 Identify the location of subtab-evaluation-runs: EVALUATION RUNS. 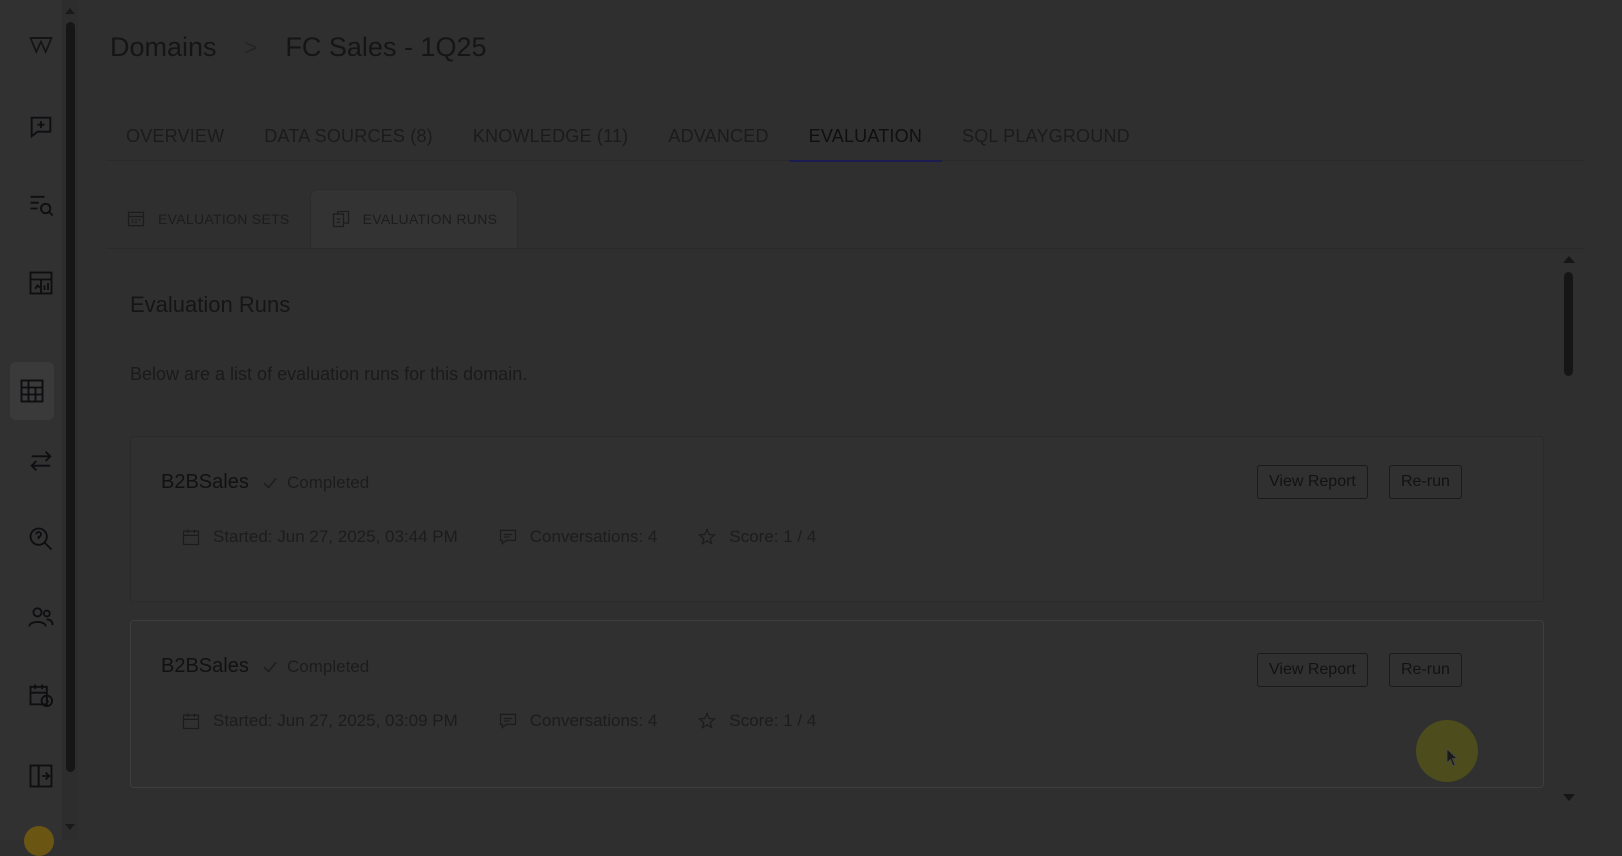
(414, 218).